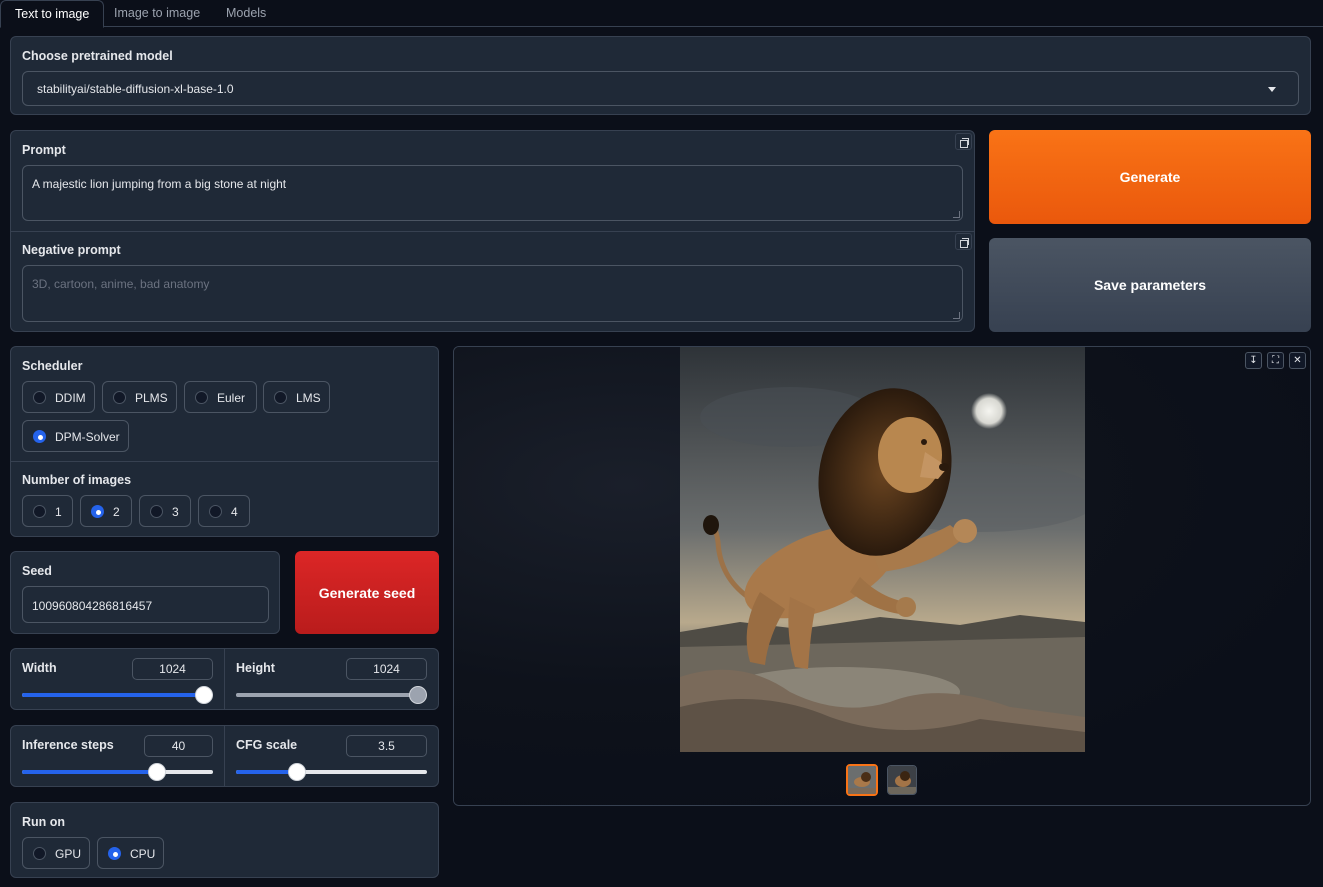 The height and width of the screenshot is (887, 1323). I want to click on size-divider, so click(224, 679).